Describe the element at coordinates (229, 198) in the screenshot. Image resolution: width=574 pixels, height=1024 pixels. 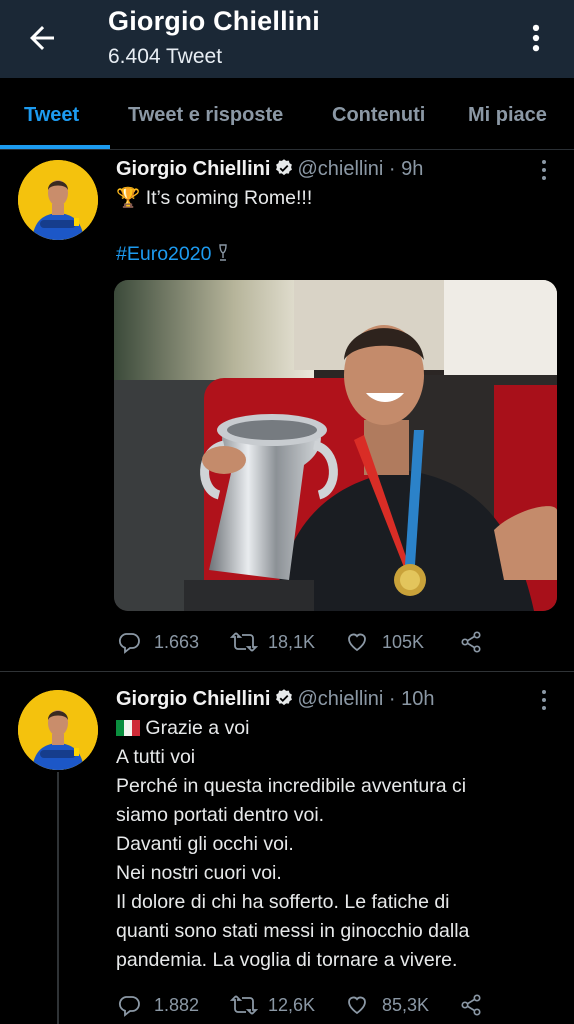
I see `tweet-text-content: It’s coming Rome!!!` at that location.